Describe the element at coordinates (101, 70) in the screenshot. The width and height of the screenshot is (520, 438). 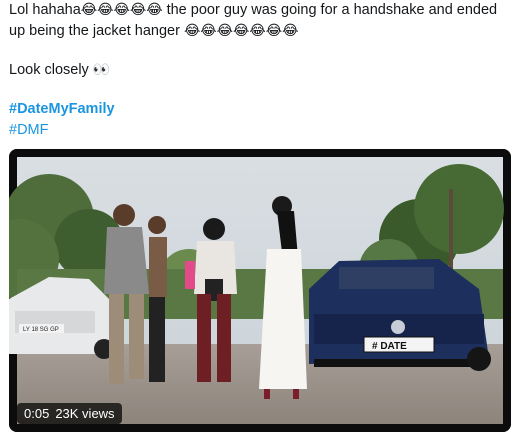
I see `eyes-emoji: 👀` at that location.